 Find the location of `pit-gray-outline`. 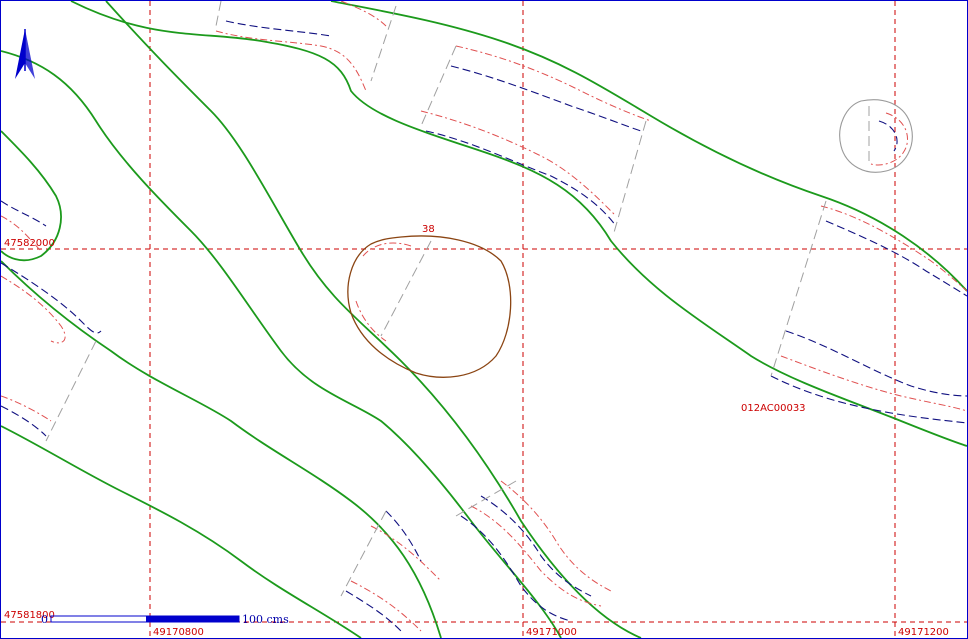

pit-gray-outline is located at coordinates (876, 136).